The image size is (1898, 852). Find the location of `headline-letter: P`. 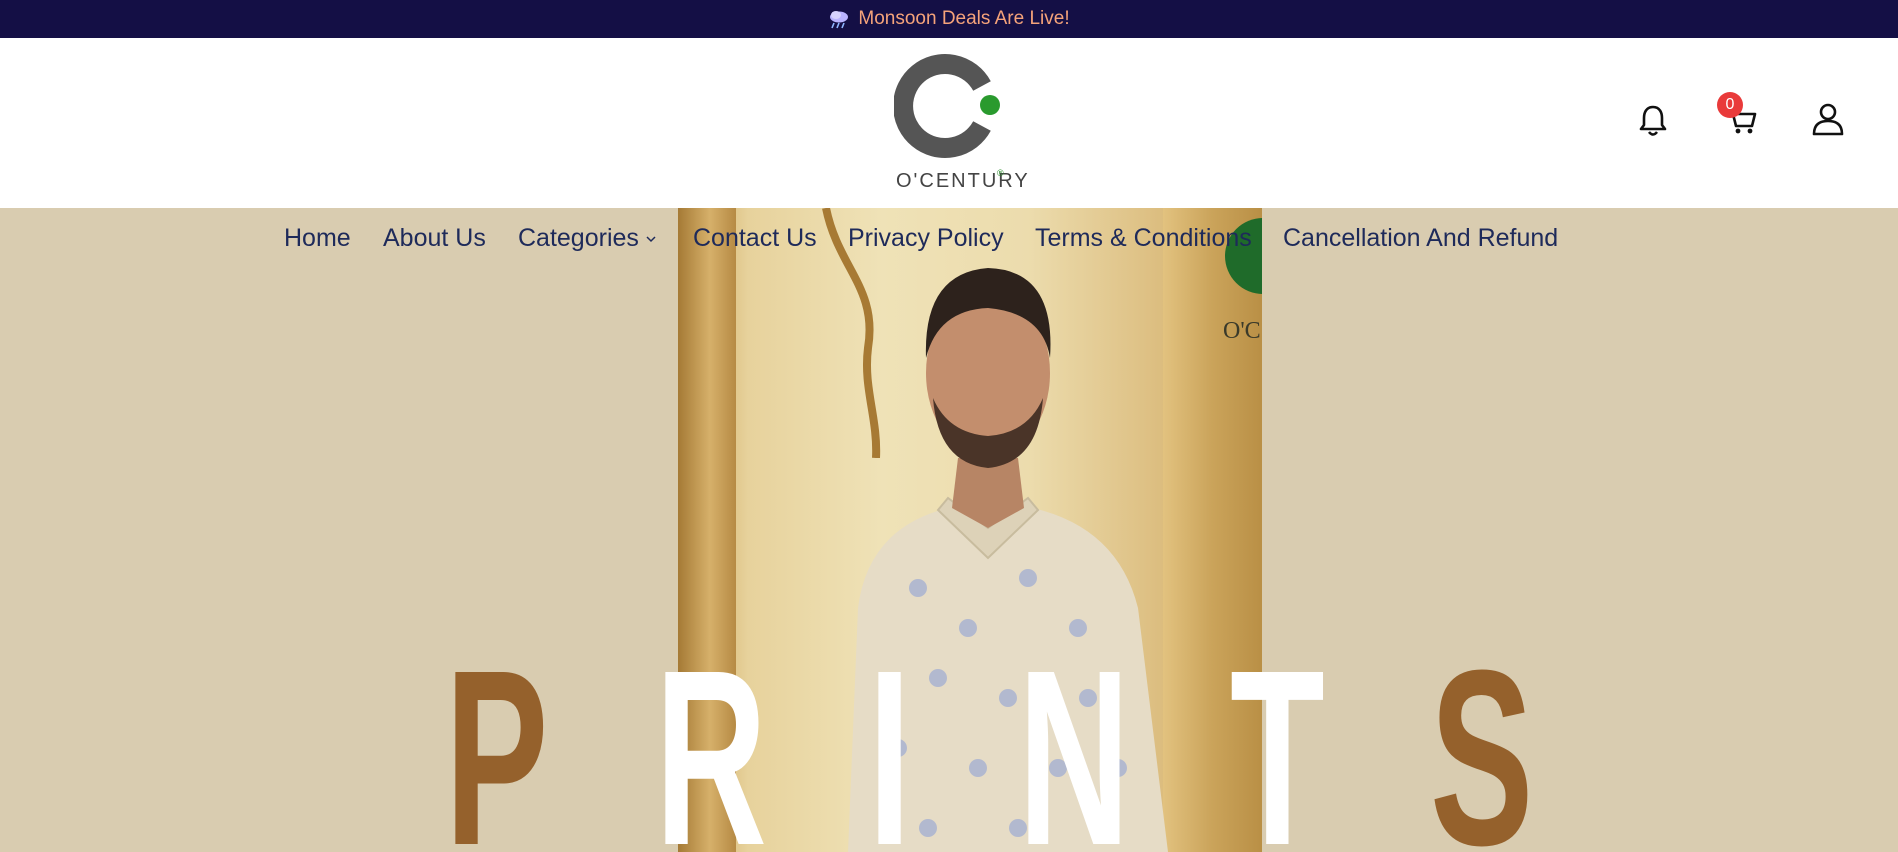

headline-letter: P is located at coordinates (497, 735).